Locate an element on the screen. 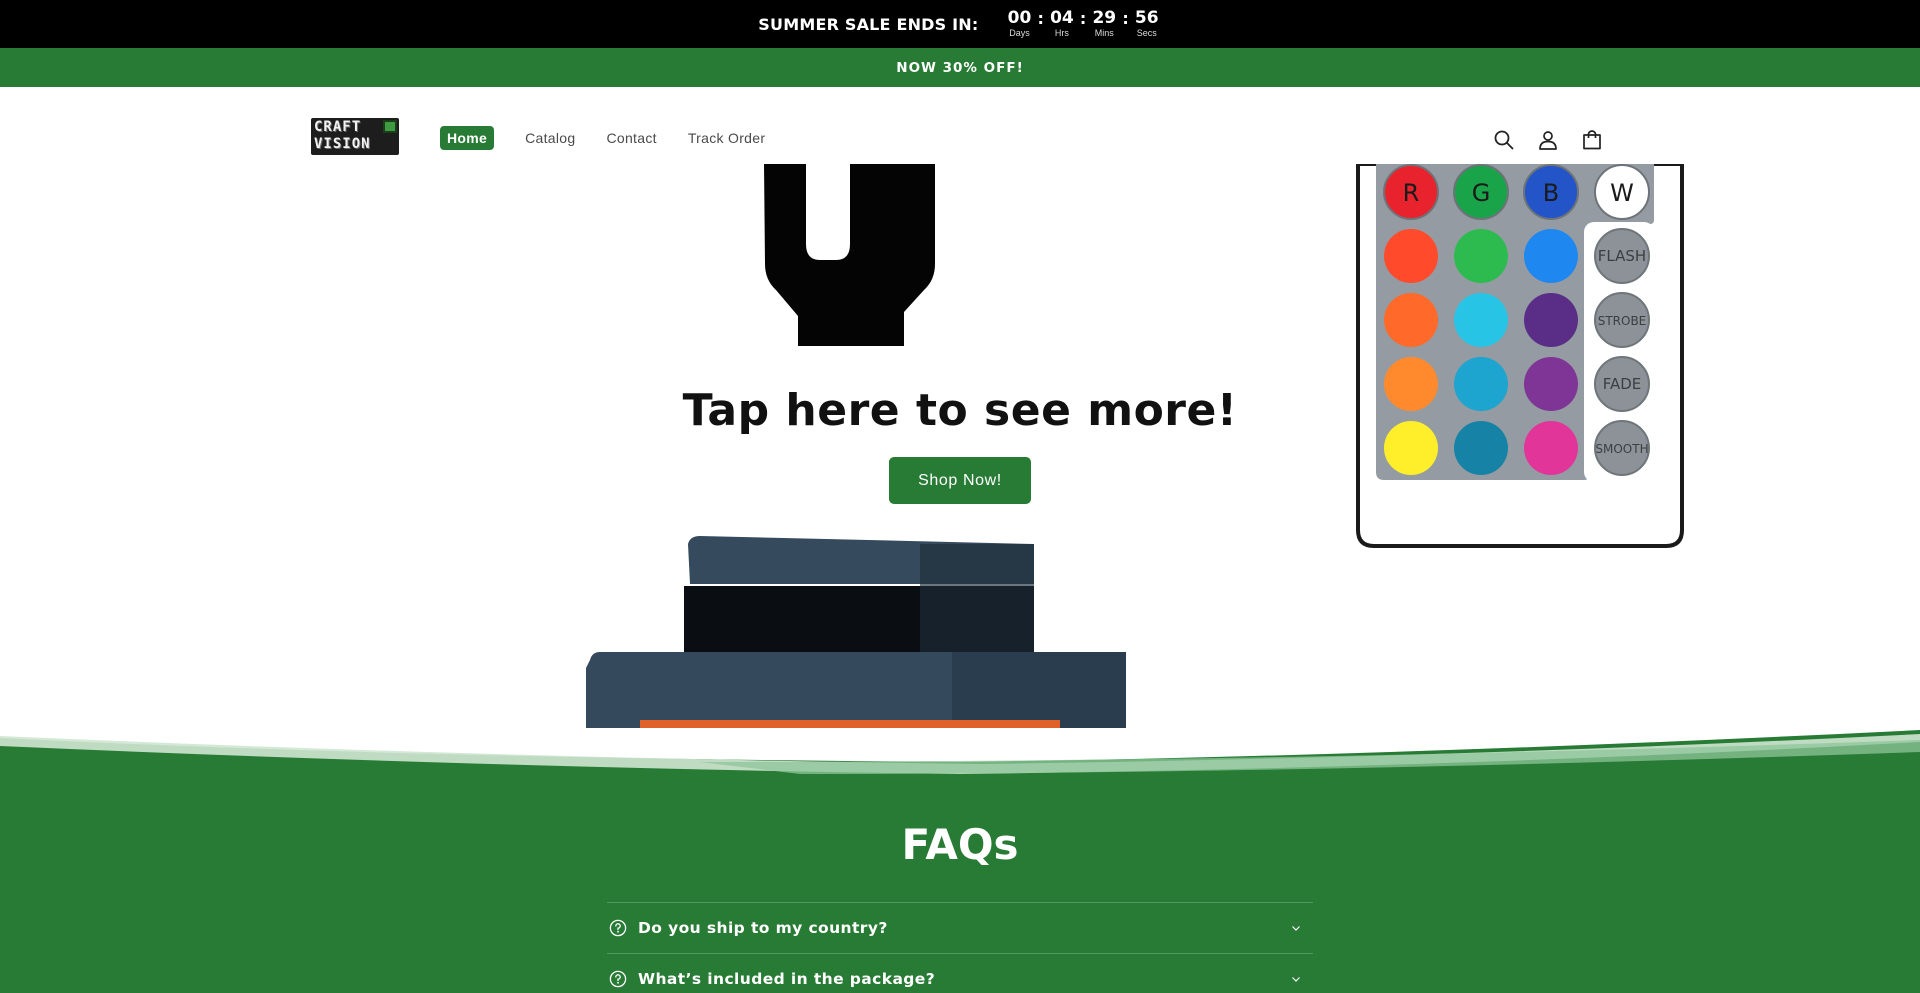 The height and width of the screenshot is (993, 1920). wave-divider is located at coordinates (960, 751).